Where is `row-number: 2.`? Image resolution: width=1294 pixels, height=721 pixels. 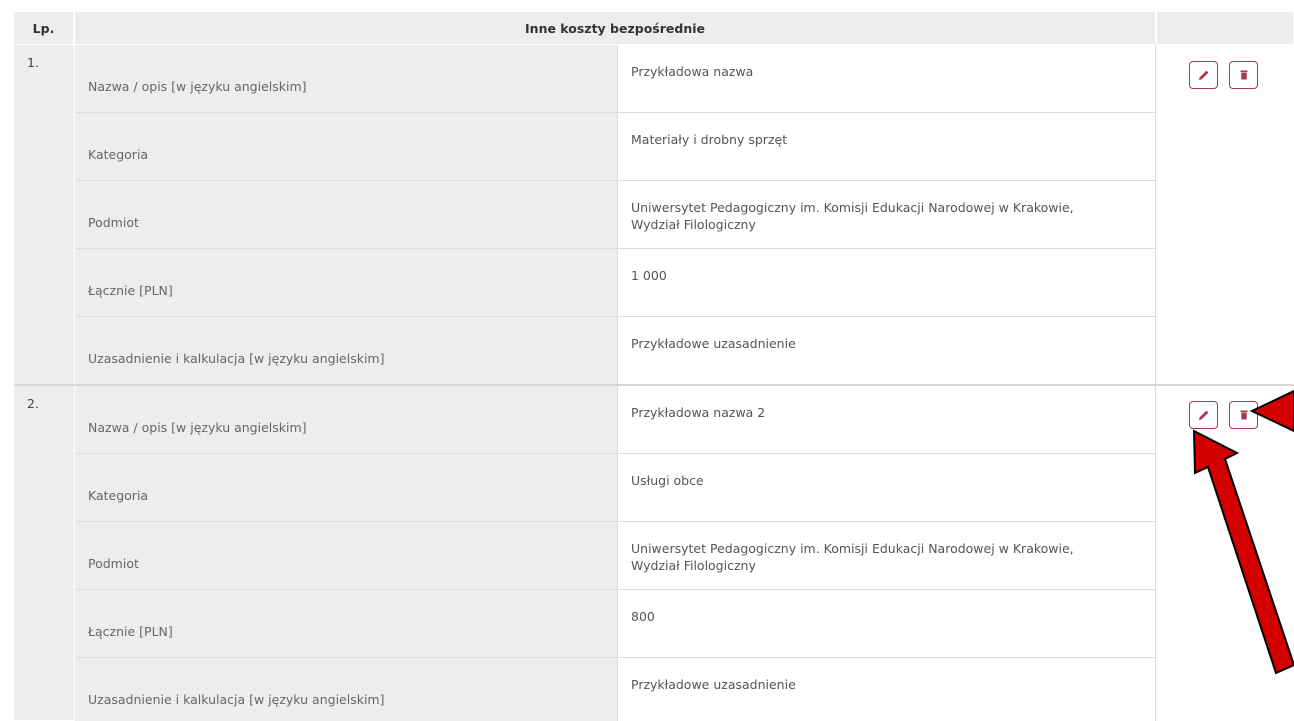 row-number: 2. is located at coordinates (33, 403).